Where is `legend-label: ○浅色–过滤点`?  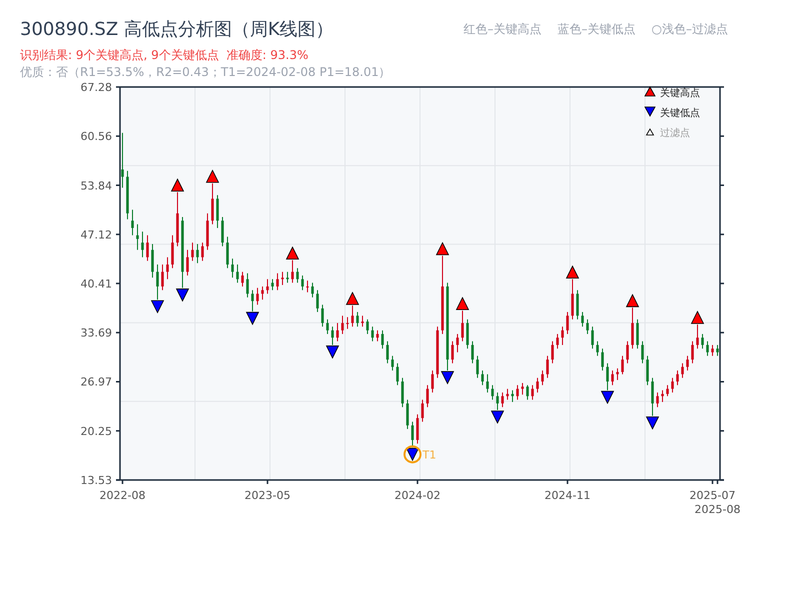 legend-label: ○浅色–过滤点 is located at coordinates (690, 28).